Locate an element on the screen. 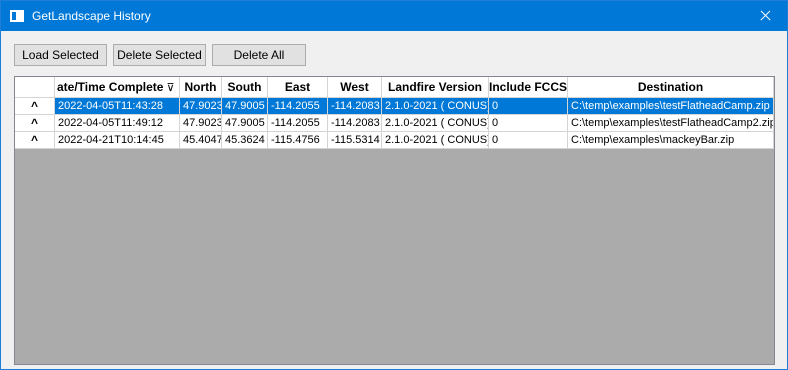  column-header-destination: Destination is located at coordinates (671, 87).